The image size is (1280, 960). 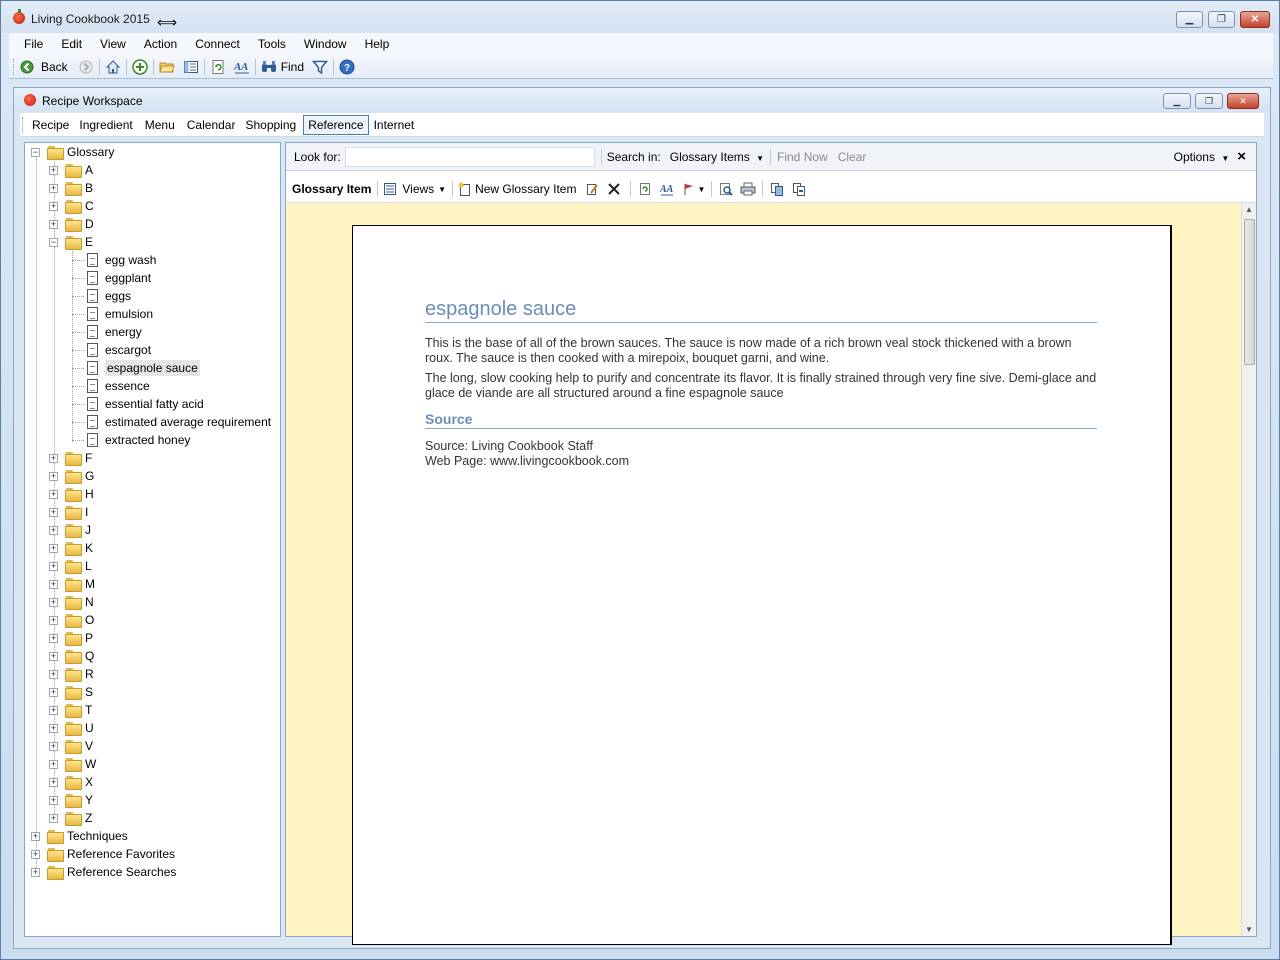 What do you see at coordinates (376, 44) in the screenshot?
I see `menu-help: Help` at bounding box center [376, 44].